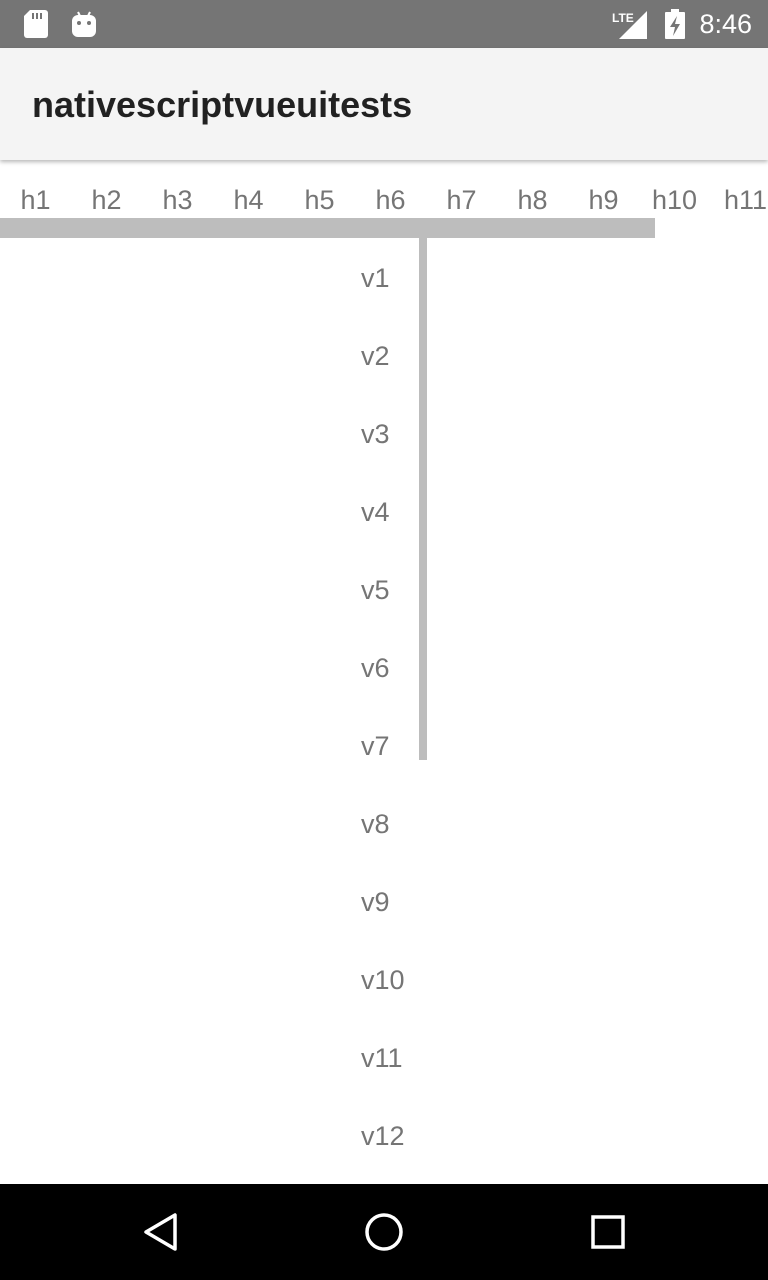  What do you see at coordinates (384, 589) in the screenshot?
I see `vertical-list-item: v5` at bounding box center [384, 589].